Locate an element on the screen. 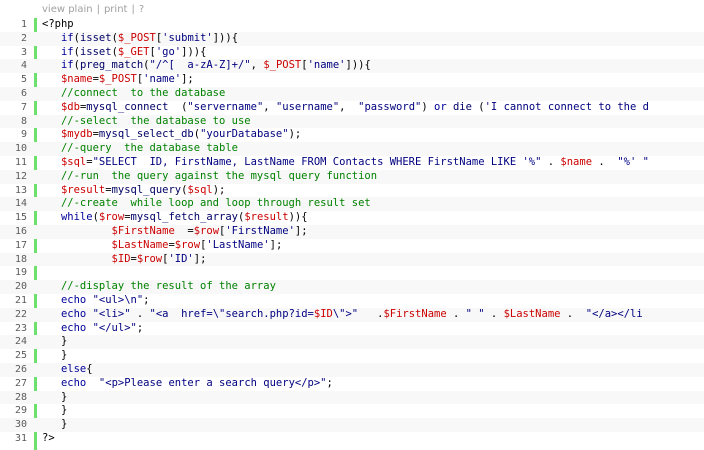 The width and height of the screenshot is (704, 450). code-token: //-query the database table is located at coordinates (149, 148).